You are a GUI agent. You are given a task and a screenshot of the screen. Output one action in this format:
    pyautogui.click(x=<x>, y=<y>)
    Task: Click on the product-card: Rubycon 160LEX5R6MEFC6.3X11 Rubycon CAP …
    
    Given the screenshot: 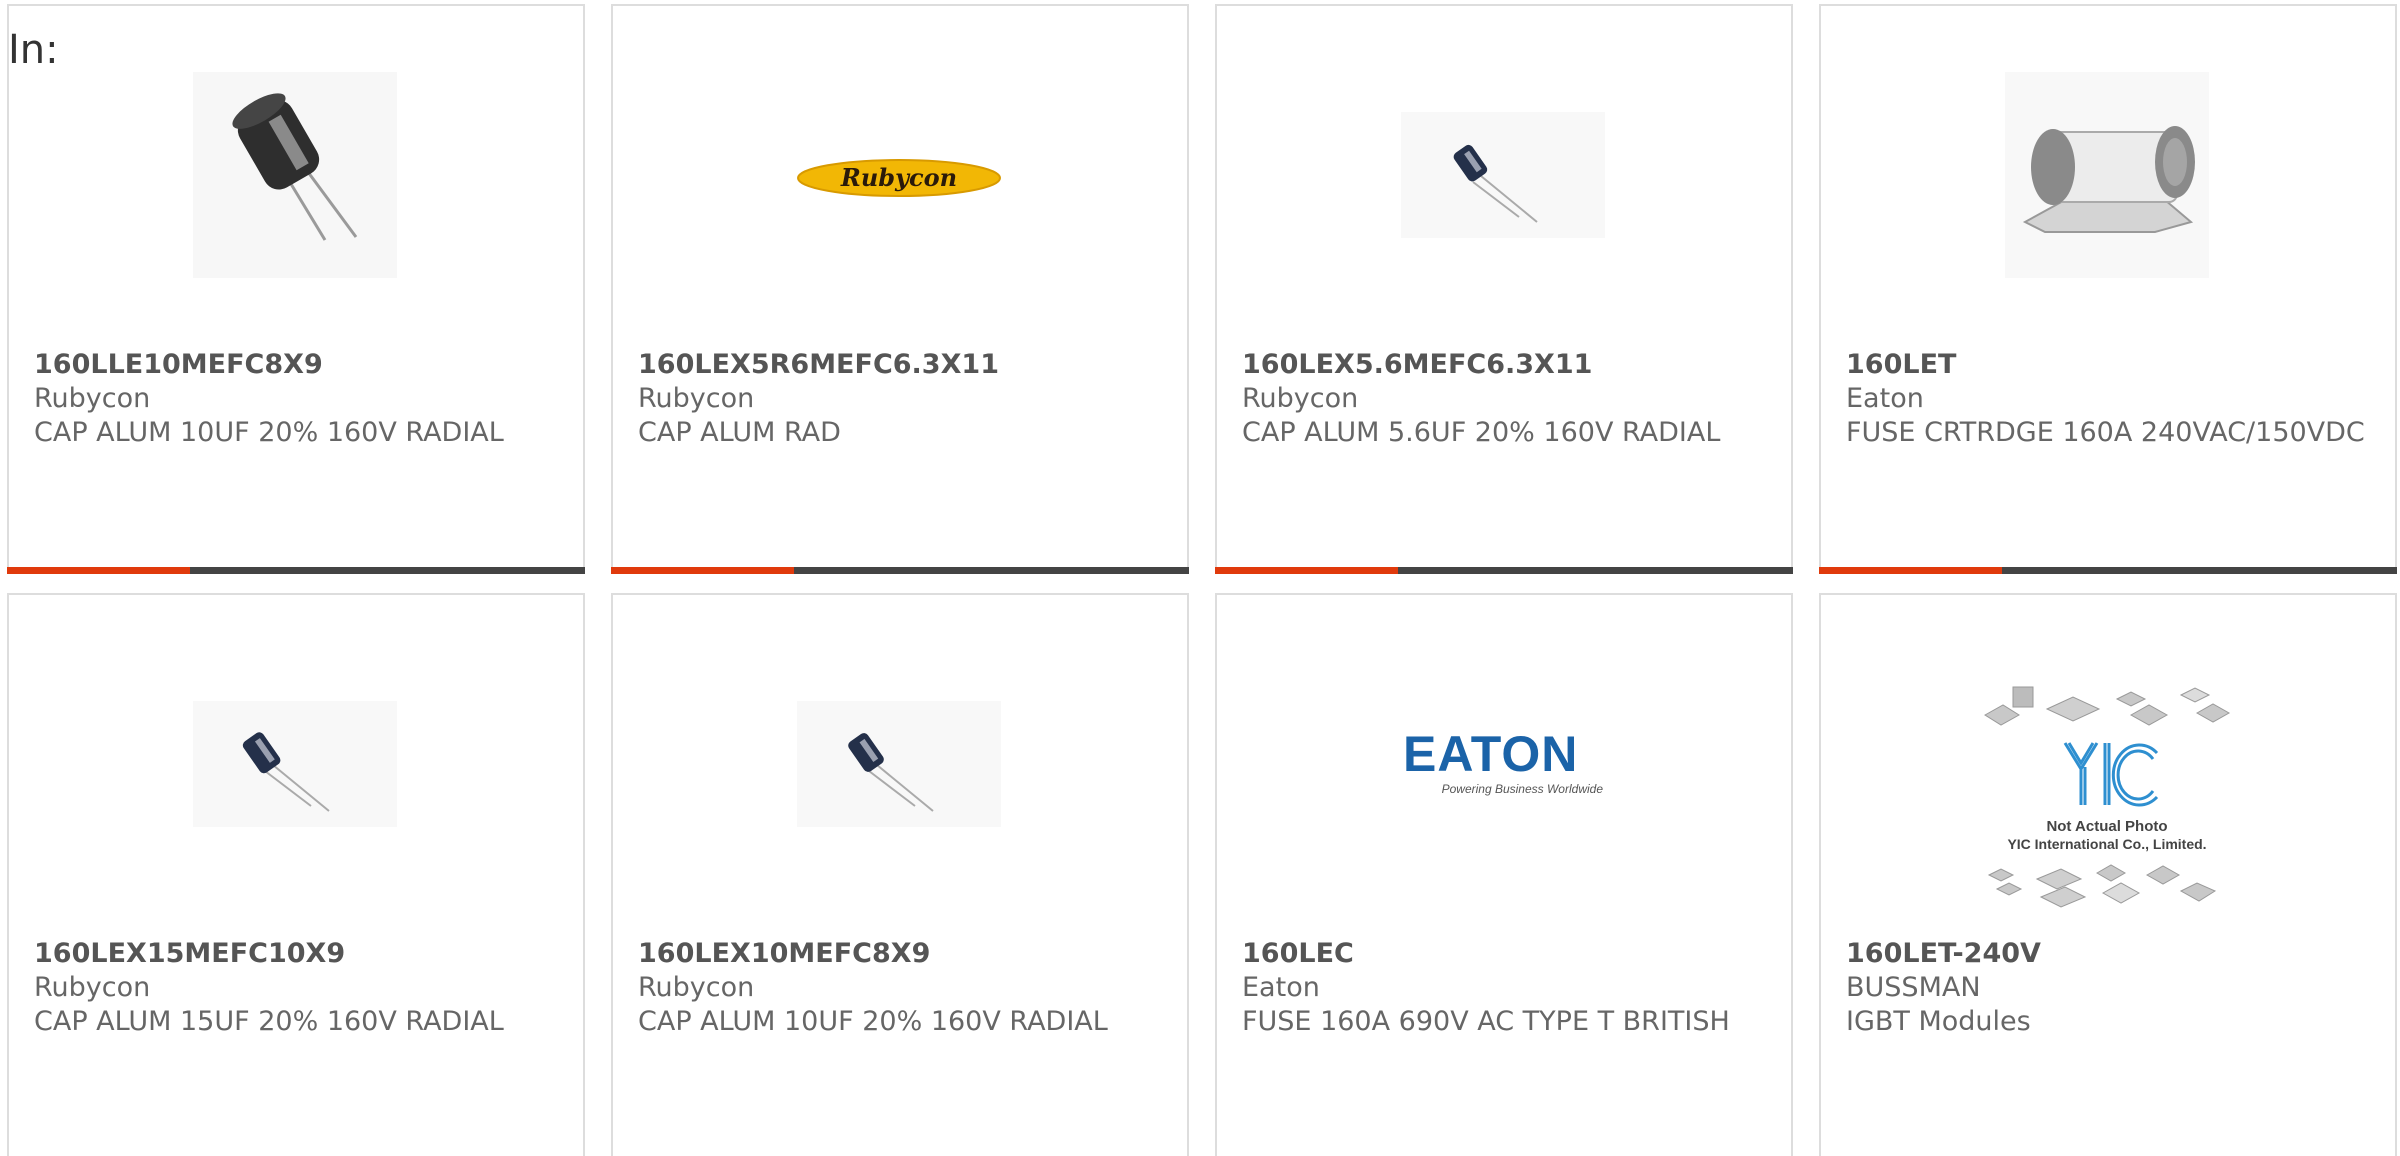 What is the action you would take?
    pyautogui.click(x=900, y=289)
    